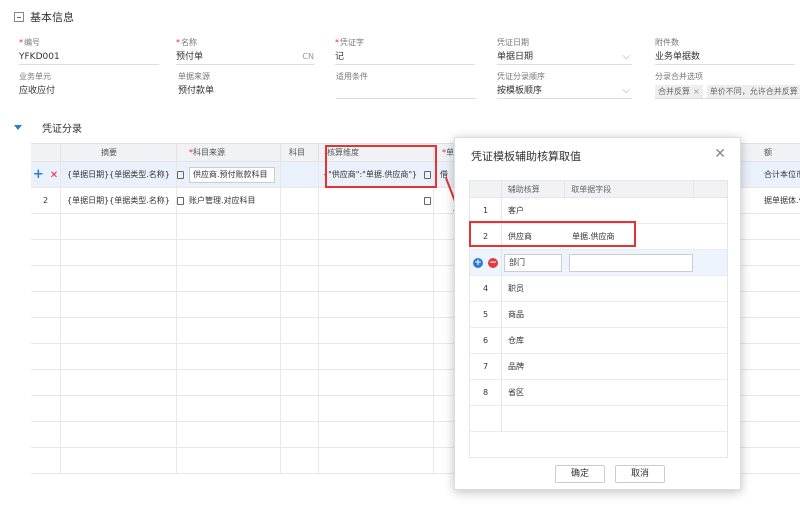 This screenshot has height=505, width=800. Describe the element at coordinates (580, 474) in the screenshot. I see `ok-button: 确定` at that location.